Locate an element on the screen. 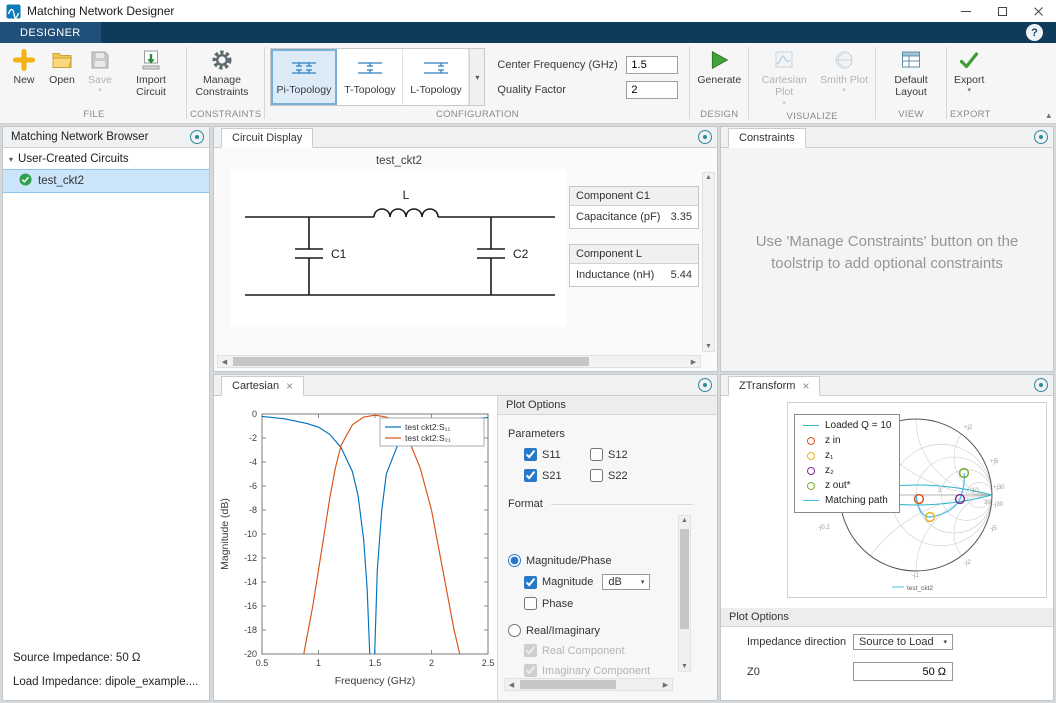  circuit-vertical-scrollbar: ▲ ▼ is located at coordinates (708, 262).